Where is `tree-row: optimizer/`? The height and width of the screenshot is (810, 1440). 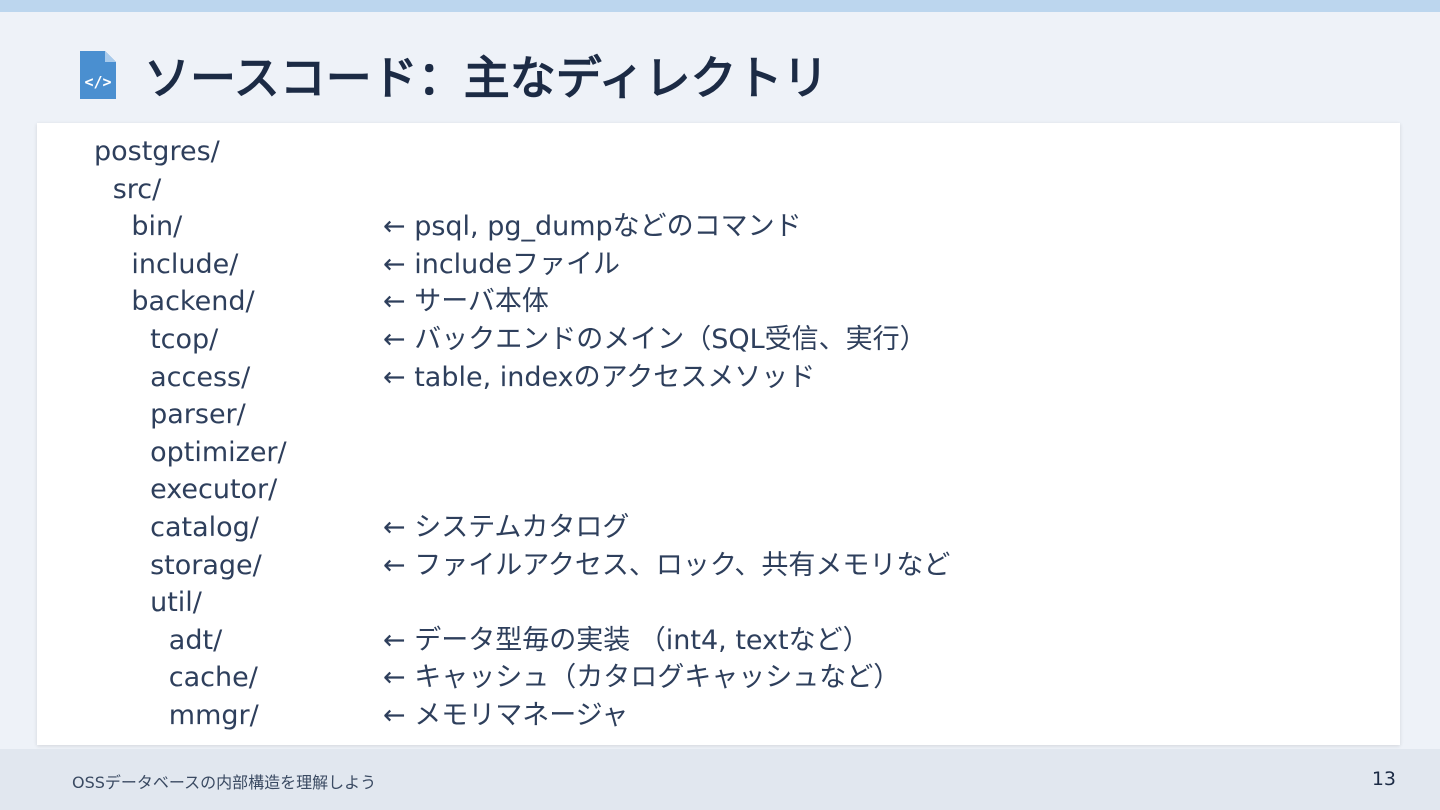 tree-row: optimizer/ is located at coordinates (734, 453).